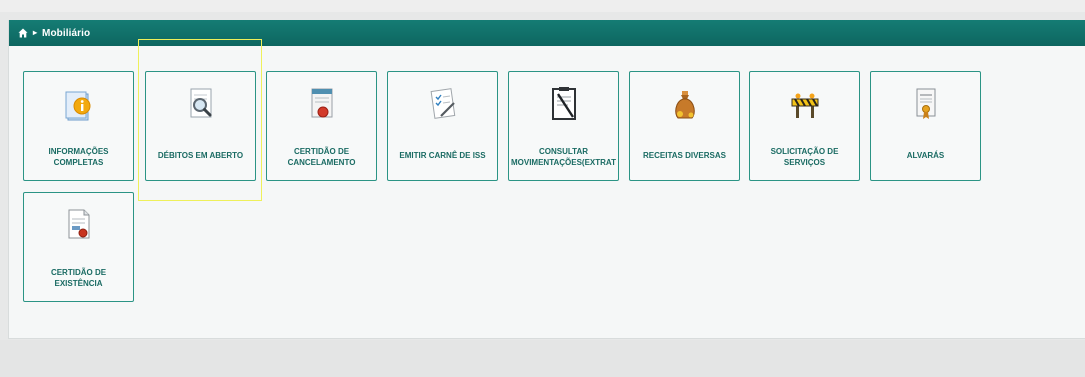 This screenshot has width=1085, height=377. What do you see at coordinates (35, 32) in the screenshot?
I see `chevron-right-icon: ▸` at bounding box center [35, 32].